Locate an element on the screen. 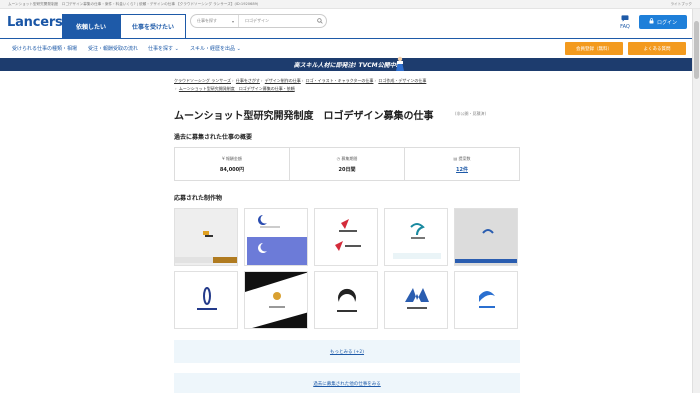 Image resolution: width=700 pixels, height=393 pixels. clock-icon: ◷ is located at coordinates (338, 158).